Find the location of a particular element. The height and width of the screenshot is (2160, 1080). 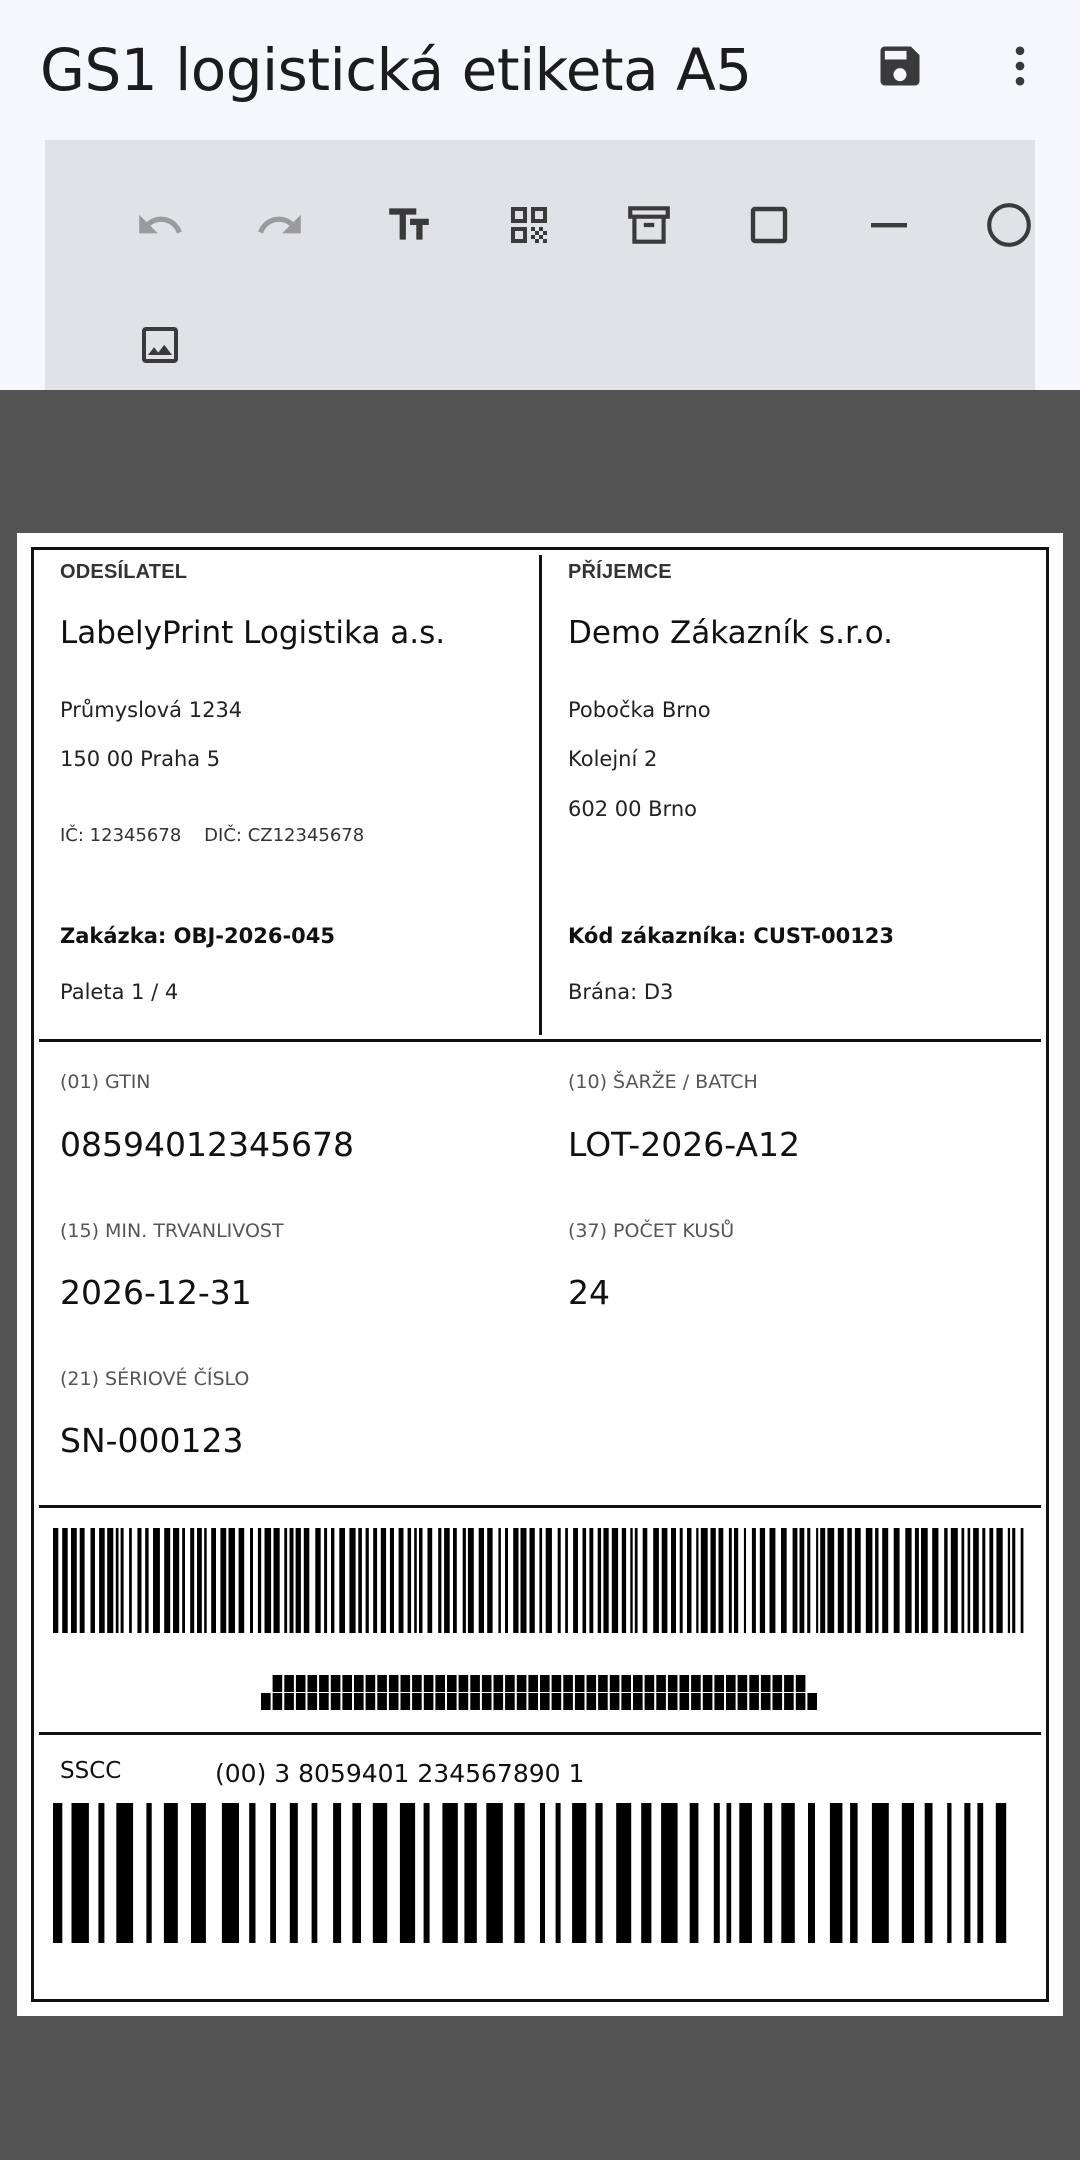

rectangle-tool-button is located at coordinates (769, 225).